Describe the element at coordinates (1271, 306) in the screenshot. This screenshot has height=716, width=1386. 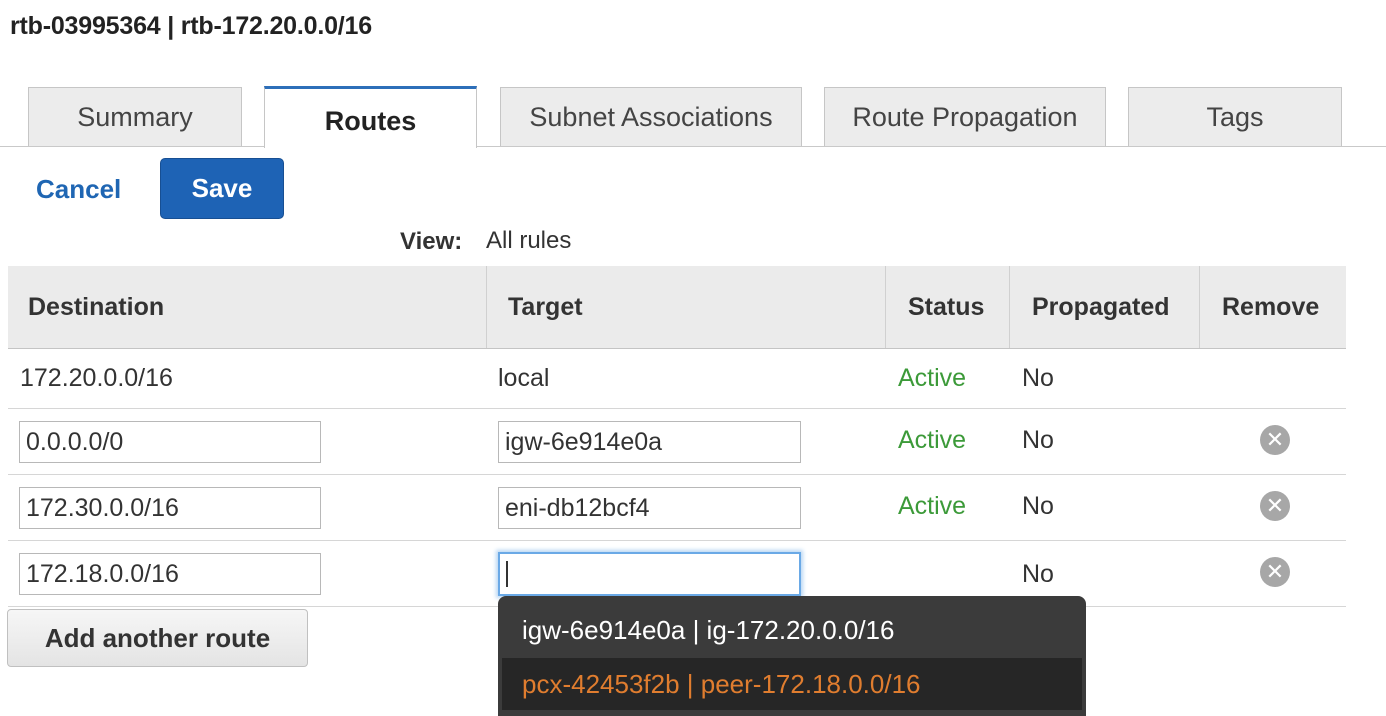
I see `column-header-remove: Remove` at that location.